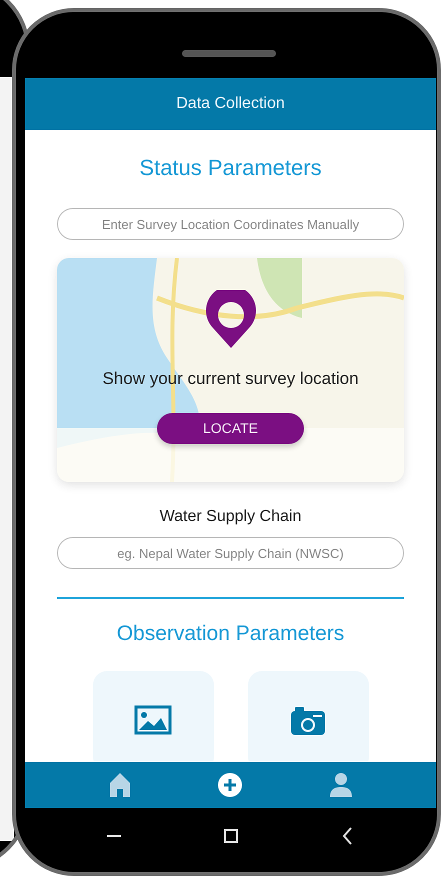 The height and width of the screenshot is (878, 441). What do you see at coordinates (231, 634) in the screenshot?
I see `section-heading: Observation Parameters` at bounding box center [231, 634].